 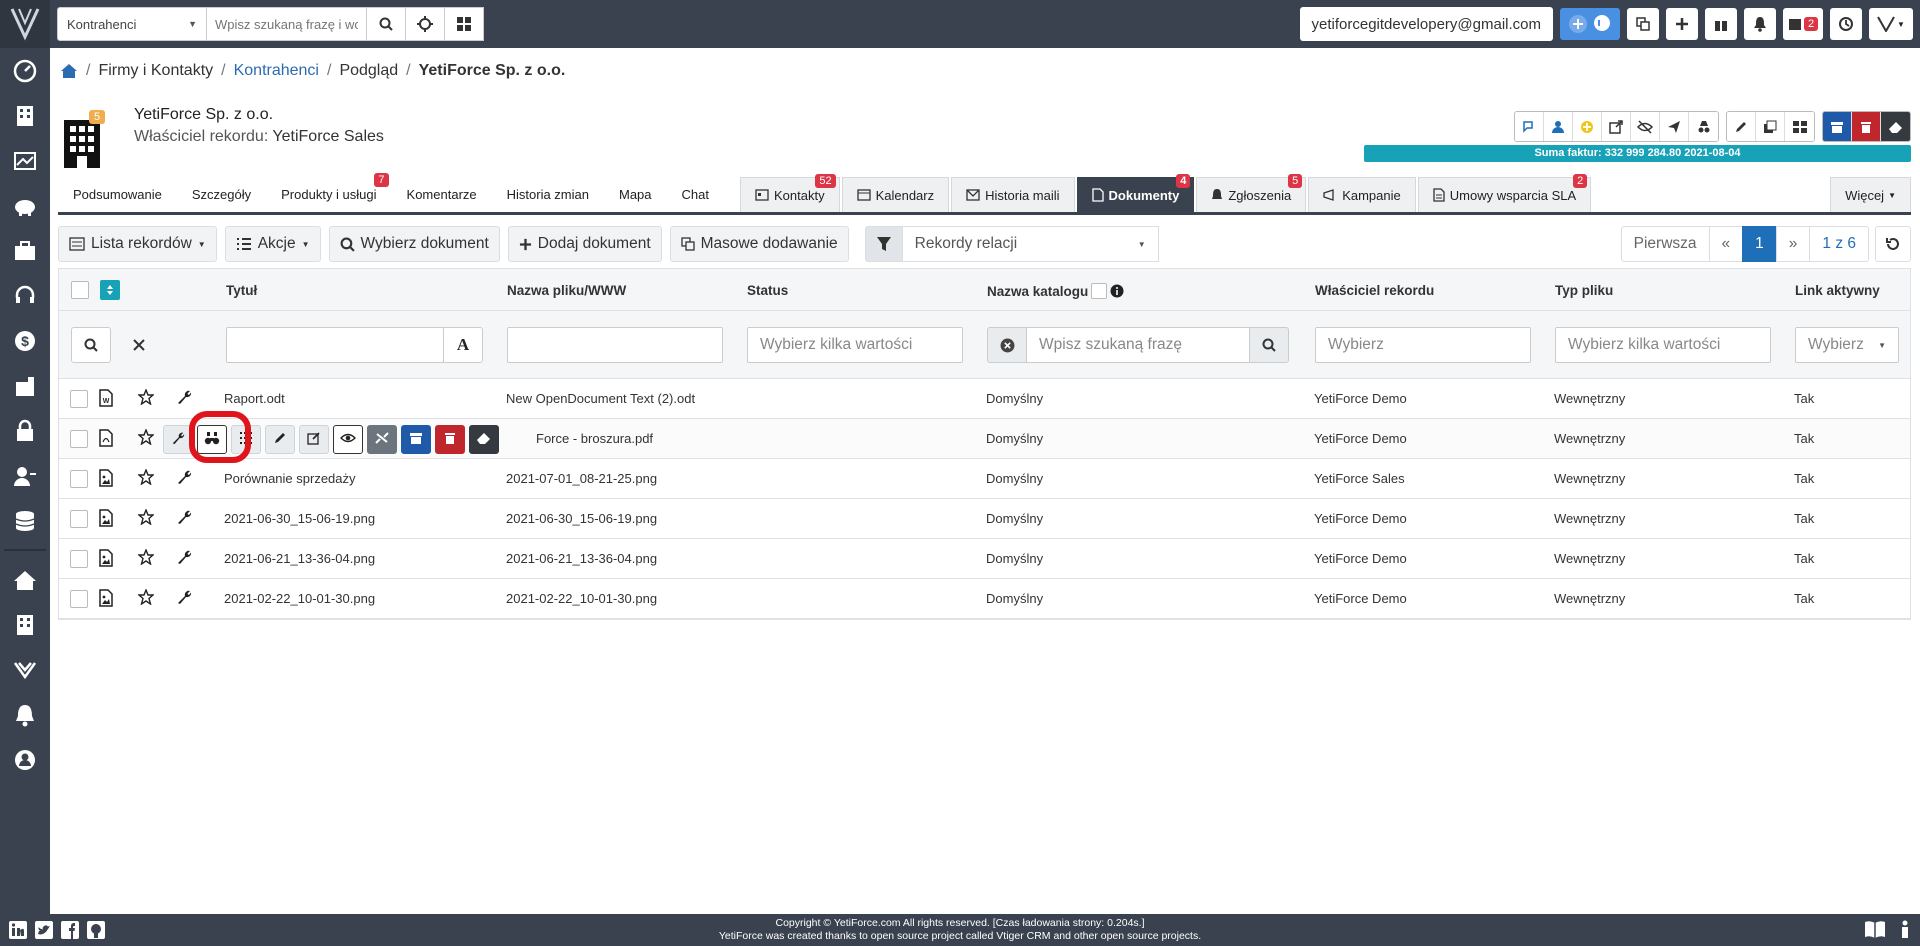 I want to click on owner-filter-select: Wybierz, so click(x=1423, y=345).